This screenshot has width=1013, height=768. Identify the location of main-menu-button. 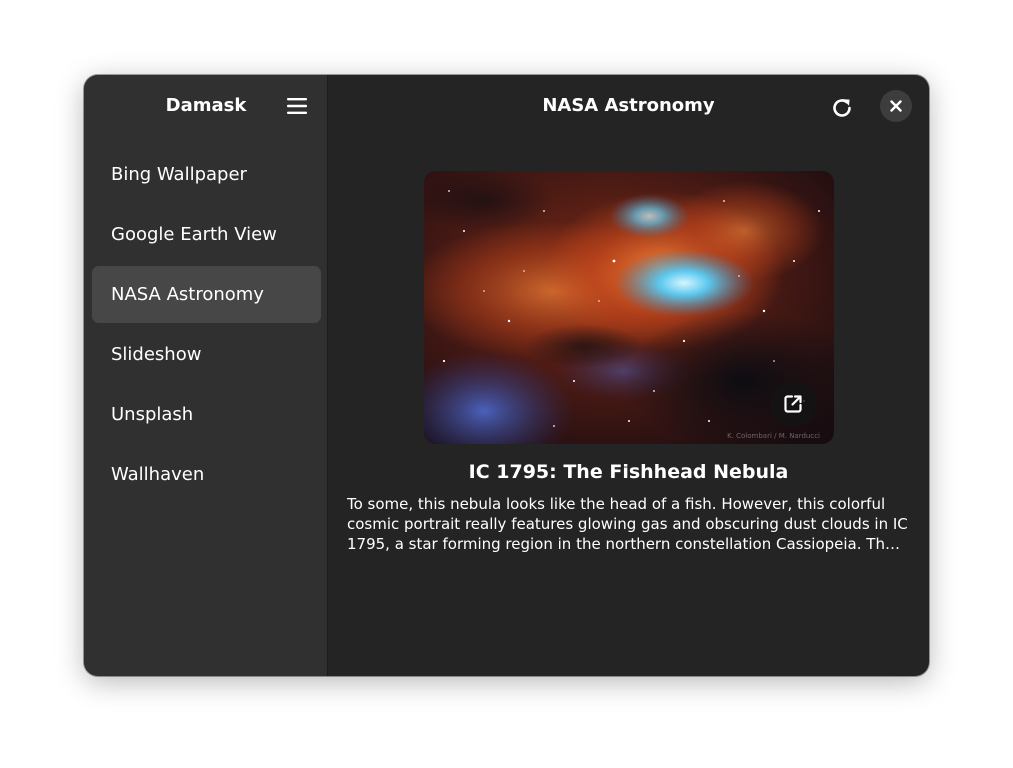
(297, 106).